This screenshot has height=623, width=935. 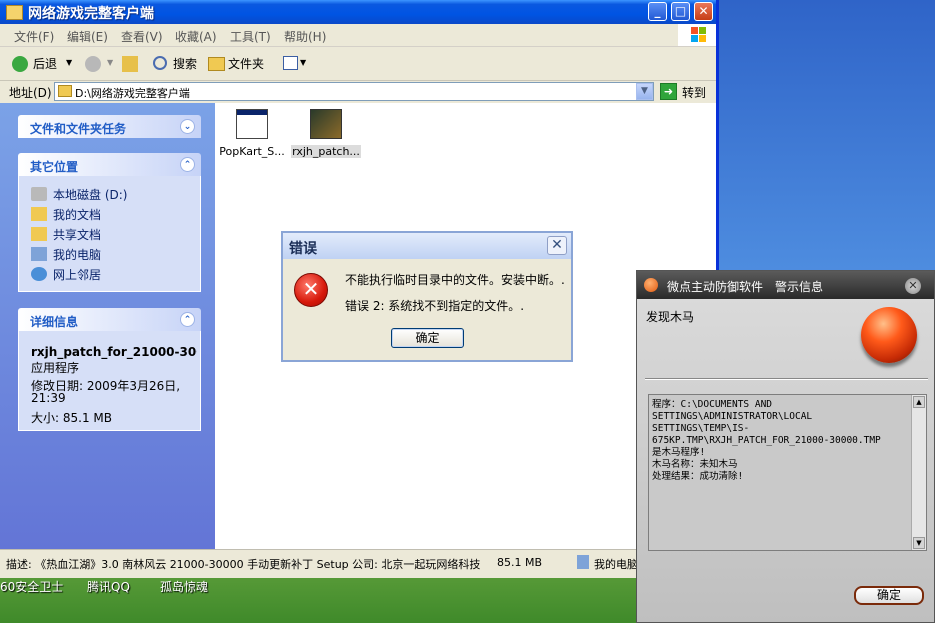 I want to click on menu-favorites: 收藏(A), so click(x=196, y=36).